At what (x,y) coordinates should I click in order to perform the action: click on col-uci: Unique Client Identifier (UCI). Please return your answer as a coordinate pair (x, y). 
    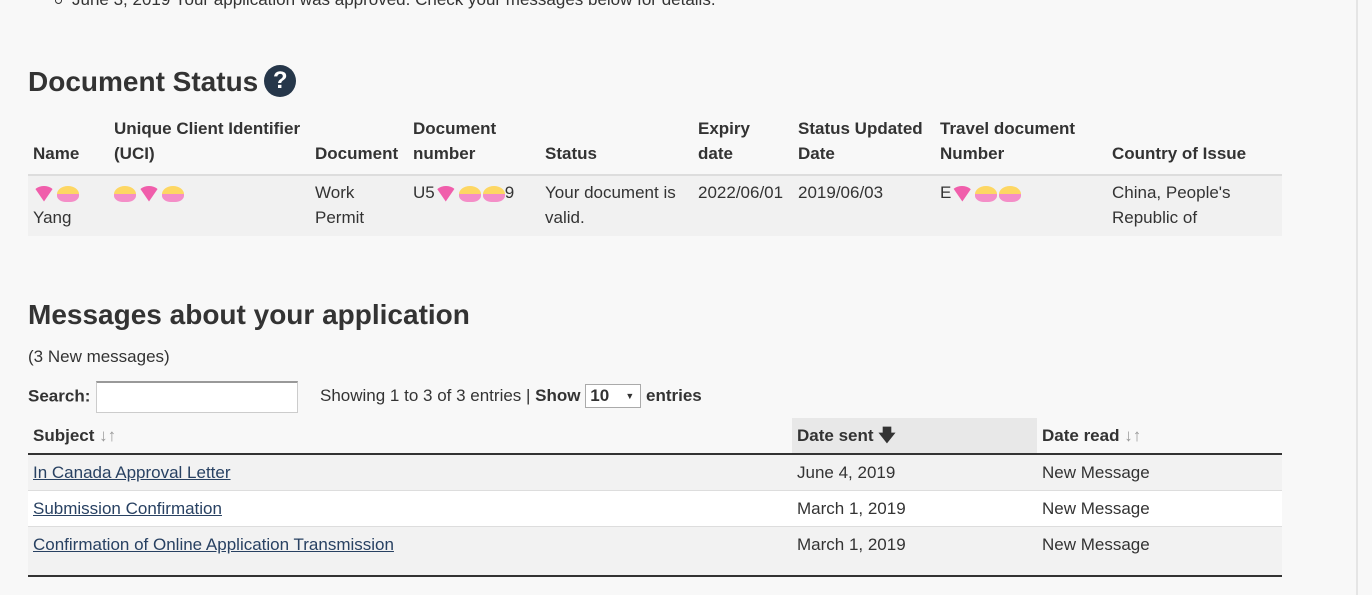
    Looking at the image, I should click on (207, 141).